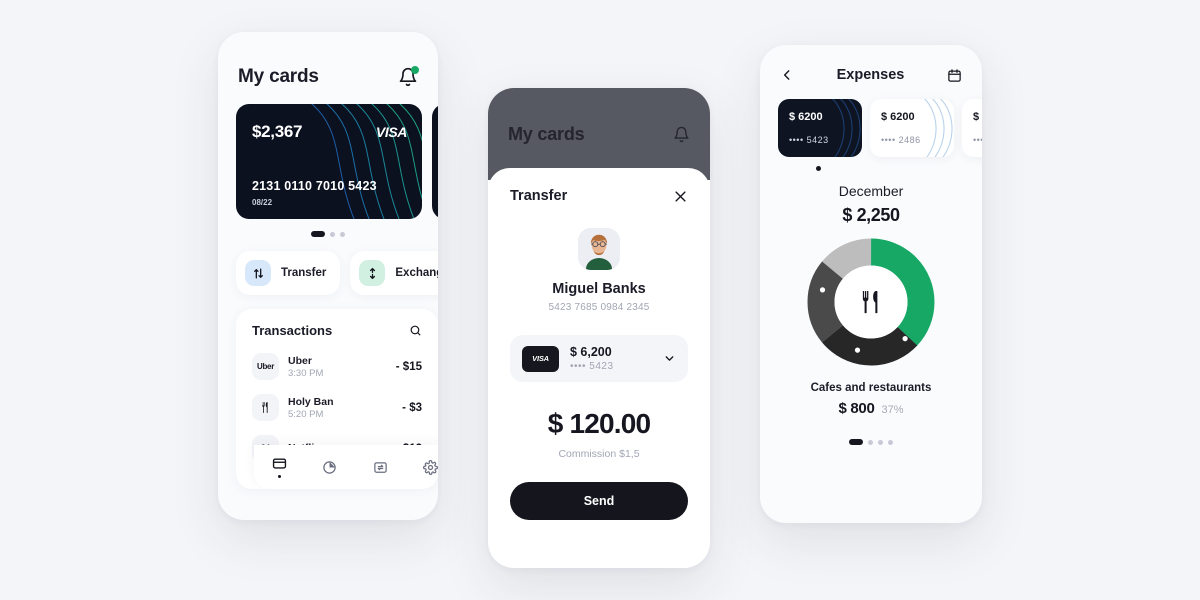  I want to click on transactions-header: Transactions, so click(337, 334).